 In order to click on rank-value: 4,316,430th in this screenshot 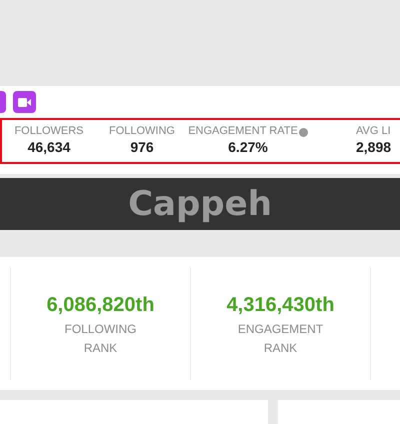, I will do `click(280, 305)`.